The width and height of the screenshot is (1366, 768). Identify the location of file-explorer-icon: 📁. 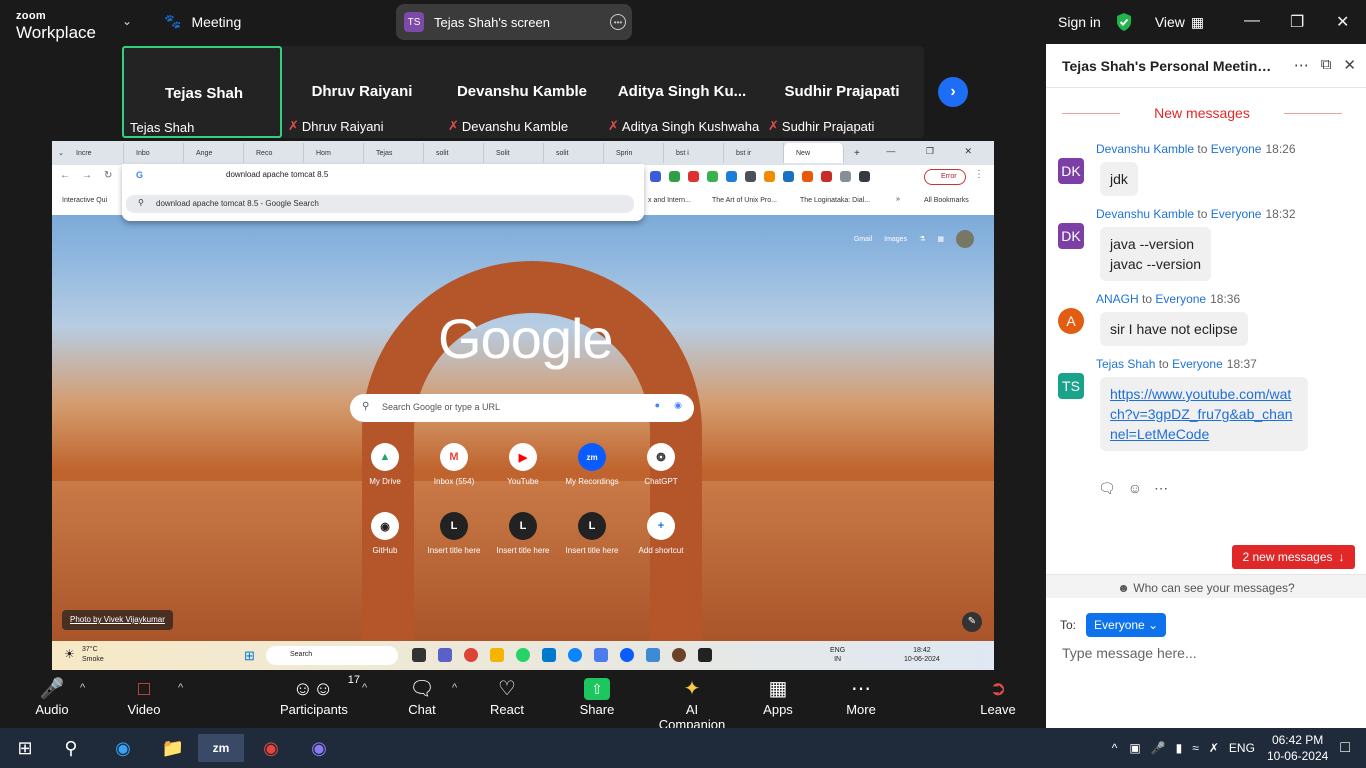
(173, 748).